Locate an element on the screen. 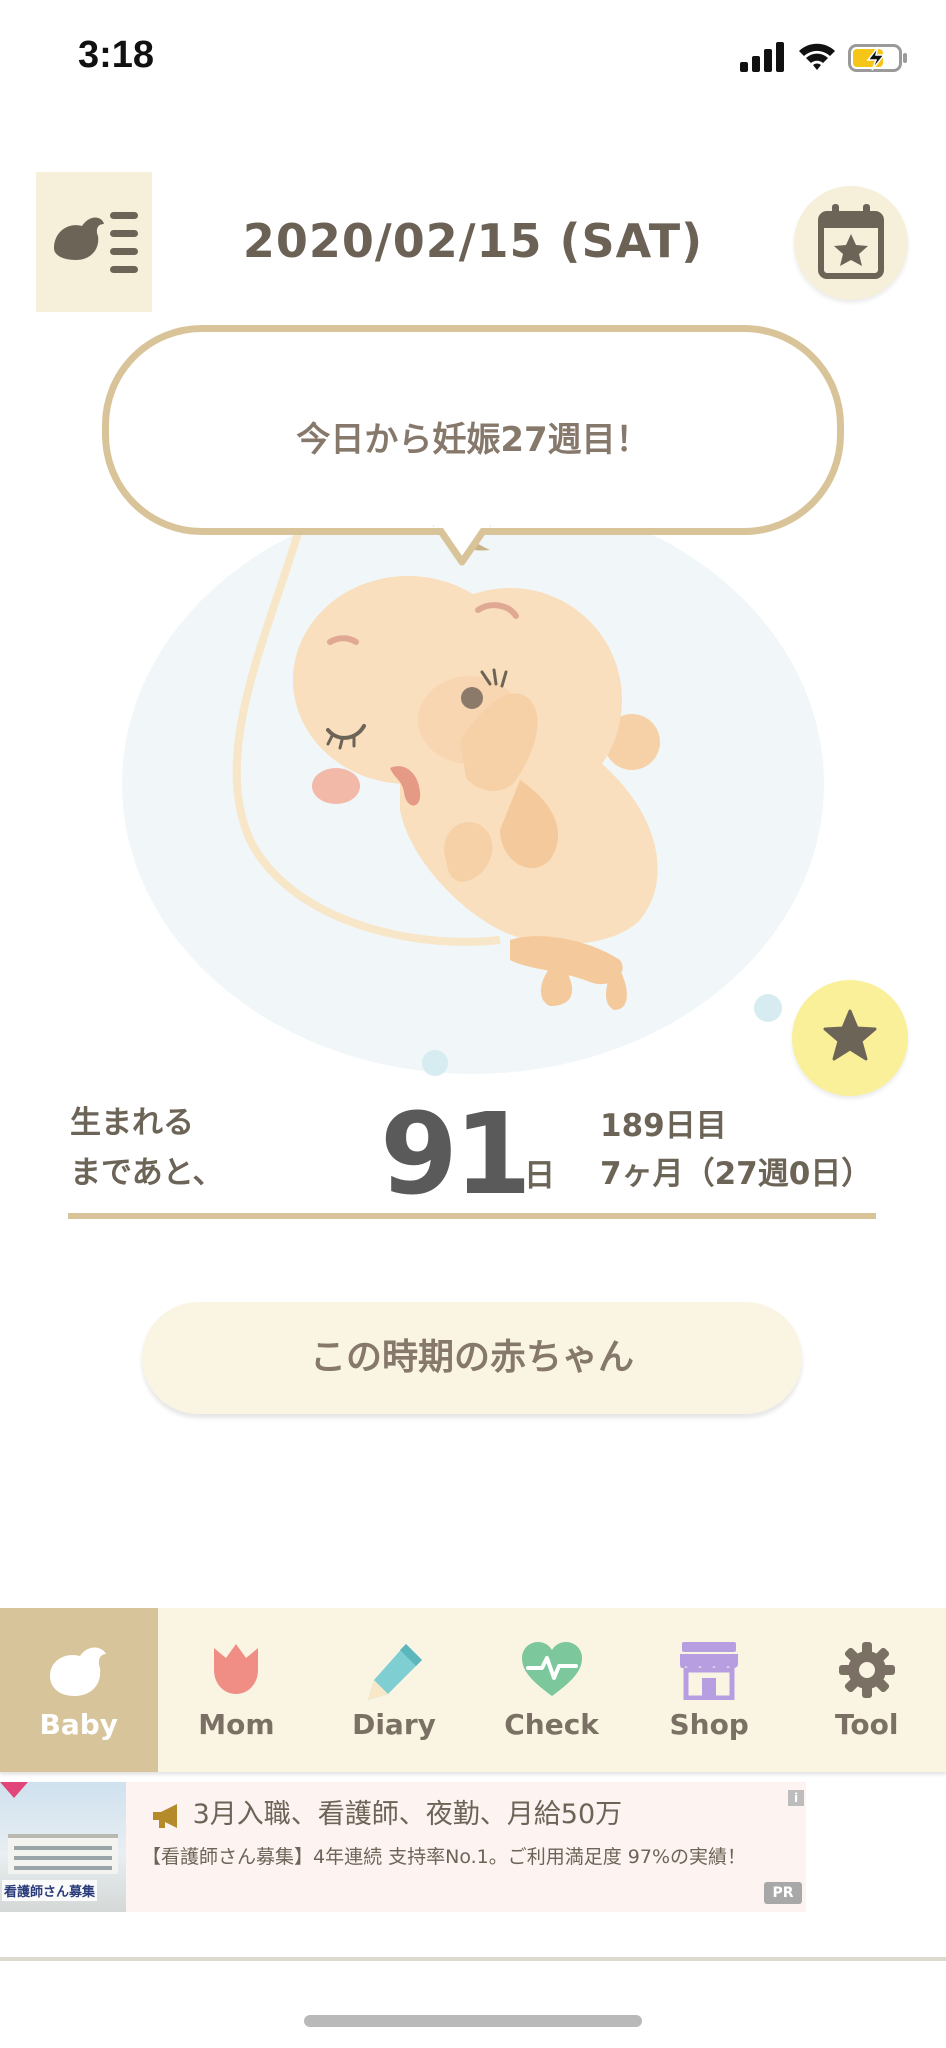 This screenshot has height=2048, width=946. ad-building-windows is located at coordinates (63, 1848).